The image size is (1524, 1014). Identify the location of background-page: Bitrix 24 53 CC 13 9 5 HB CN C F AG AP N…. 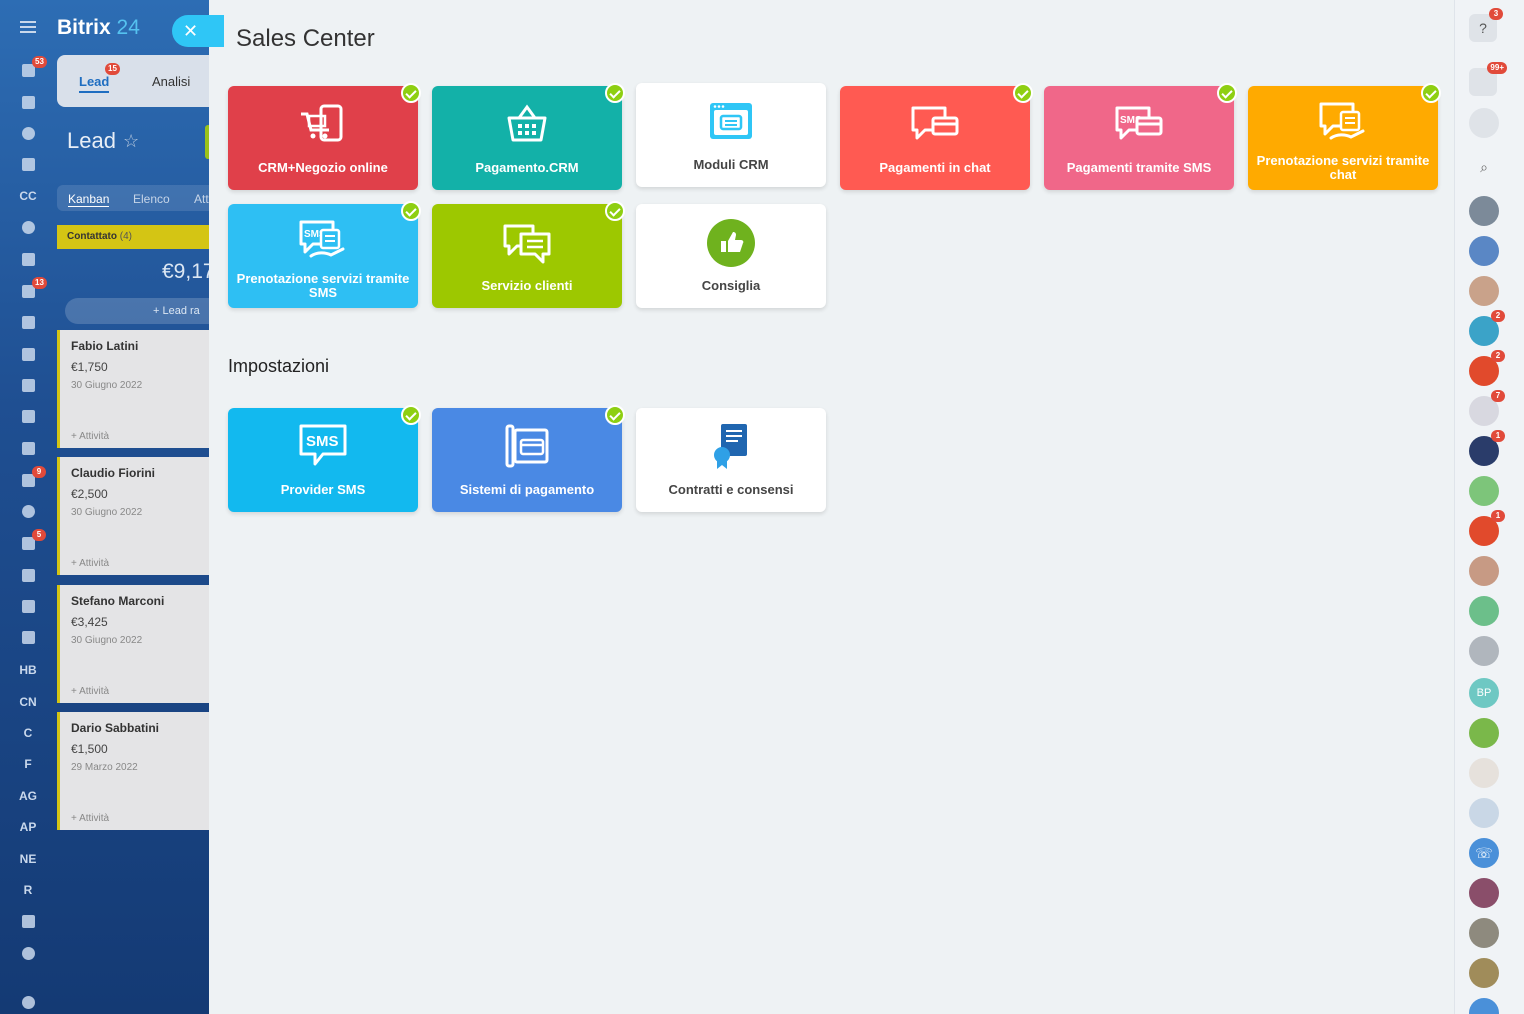
(105, 507).